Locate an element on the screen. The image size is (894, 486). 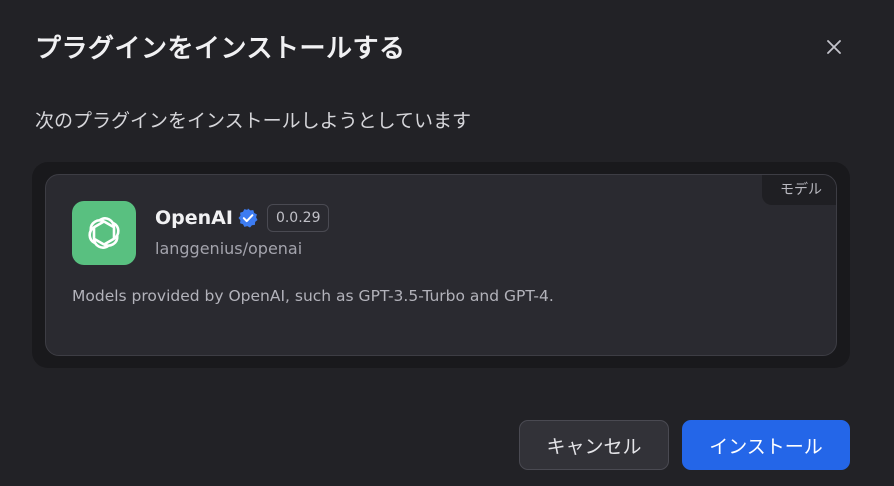
plugin-identifier: langgenius/openai is located at coordinates (228, 248).